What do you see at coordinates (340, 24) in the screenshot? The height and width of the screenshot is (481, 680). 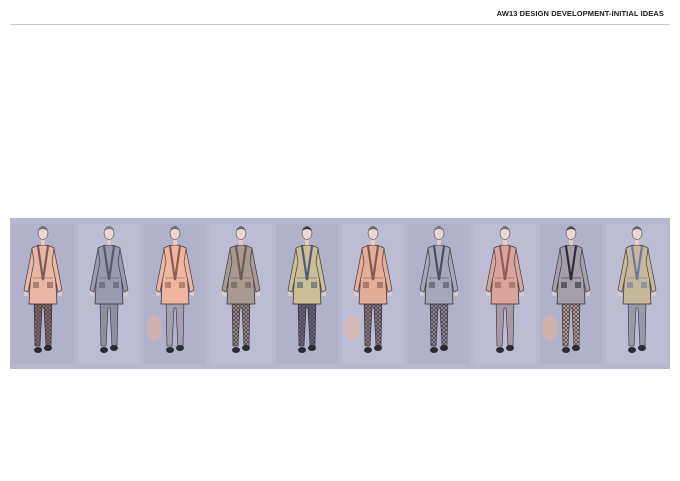 I see `header-divider` at bounding box center [340, 24].